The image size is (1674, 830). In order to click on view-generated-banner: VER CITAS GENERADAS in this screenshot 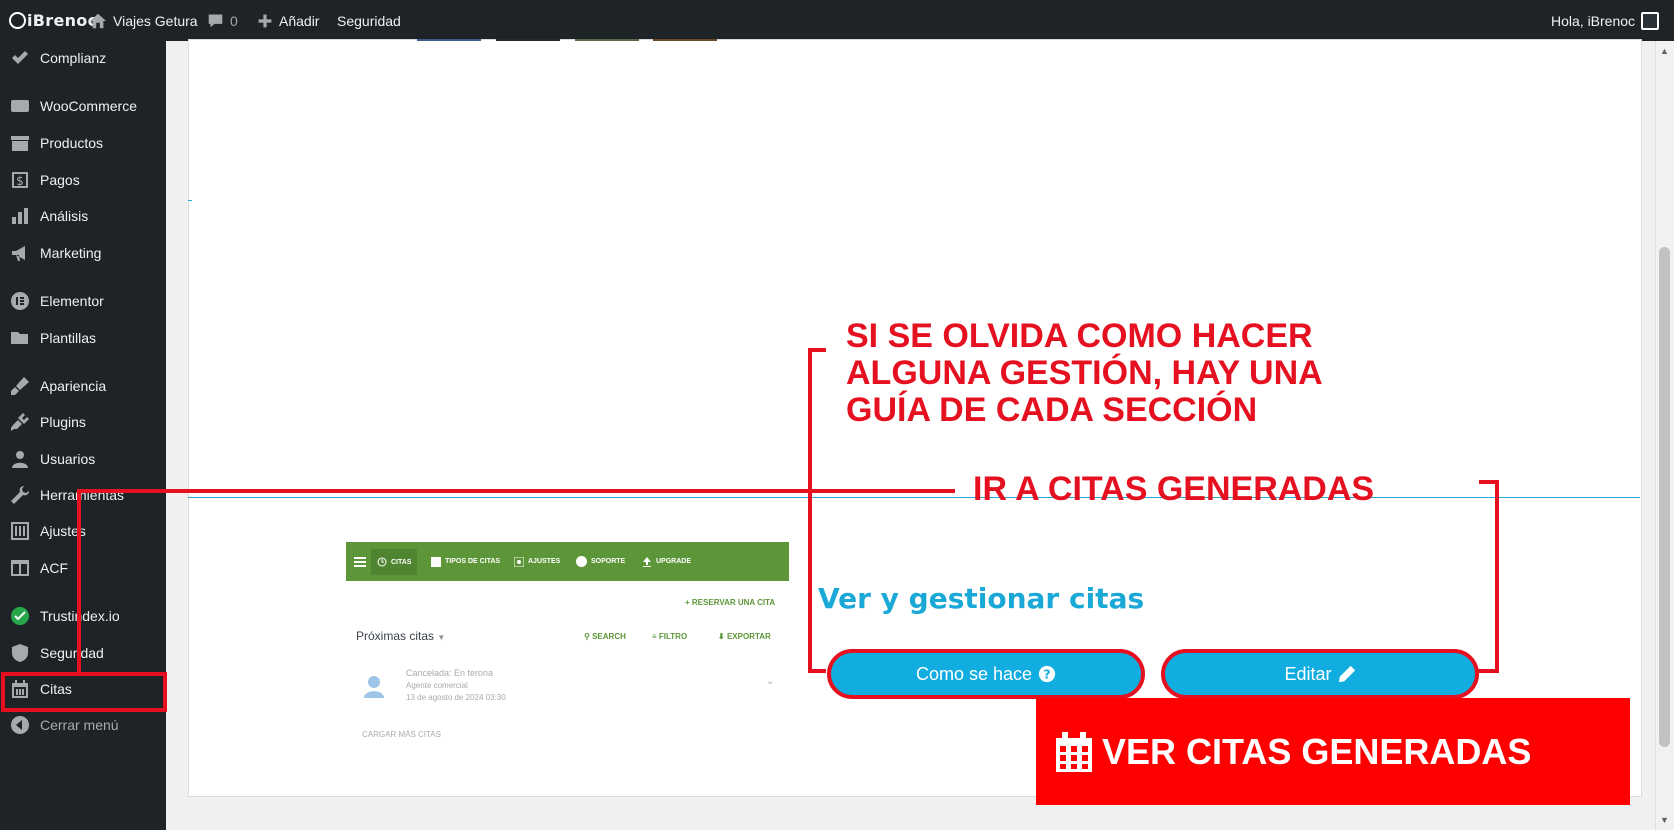, I will do `click(1333, 751)`.